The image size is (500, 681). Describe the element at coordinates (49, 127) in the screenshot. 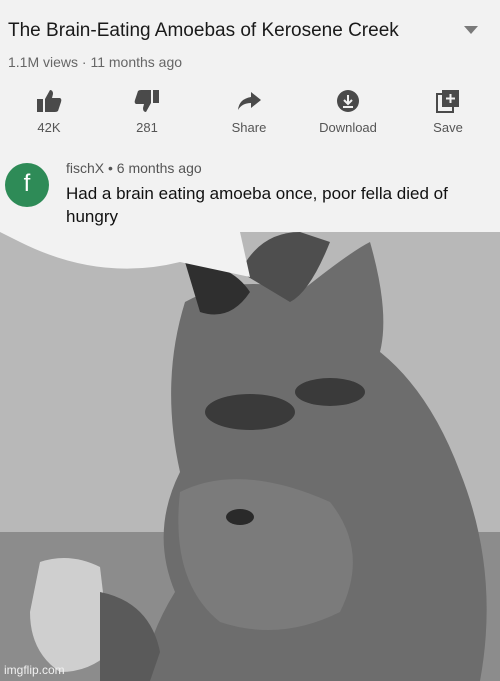

I see `like-count: 42K` at that location.